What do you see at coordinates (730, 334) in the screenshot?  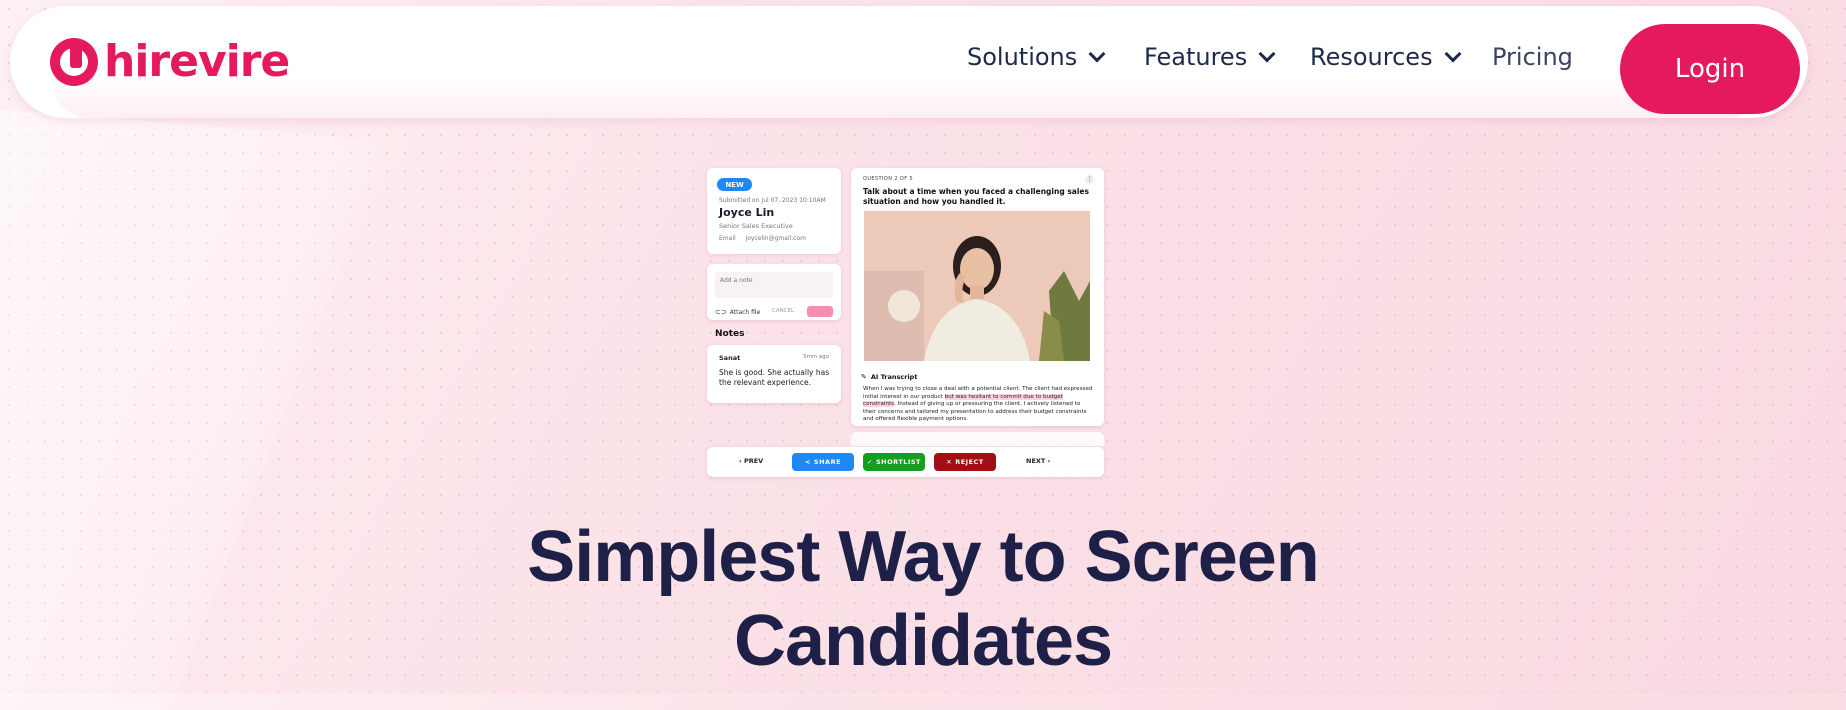 I see `notes-title: Notes` at bounding box center [730, 334].